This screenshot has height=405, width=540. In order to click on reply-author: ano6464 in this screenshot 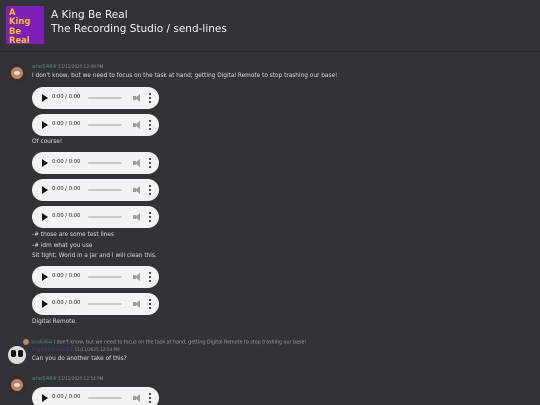, I will do `click(41, 343)`.